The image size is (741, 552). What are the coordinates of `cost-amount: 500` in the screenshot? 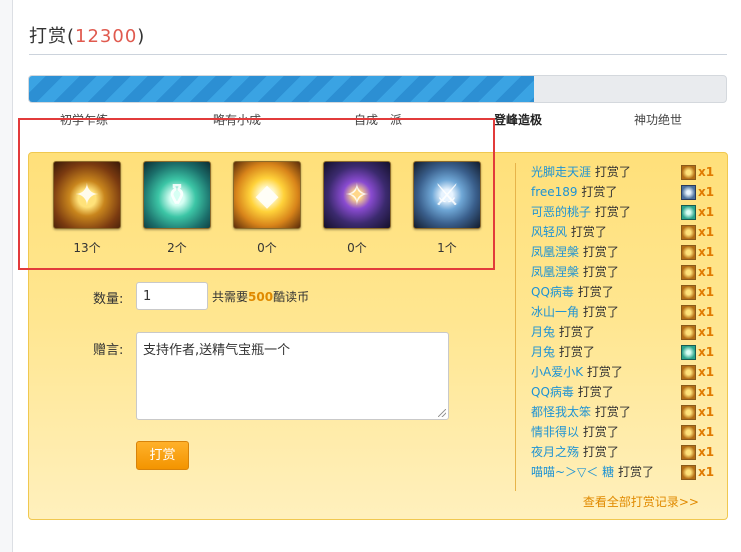 It's located at (261, 297).